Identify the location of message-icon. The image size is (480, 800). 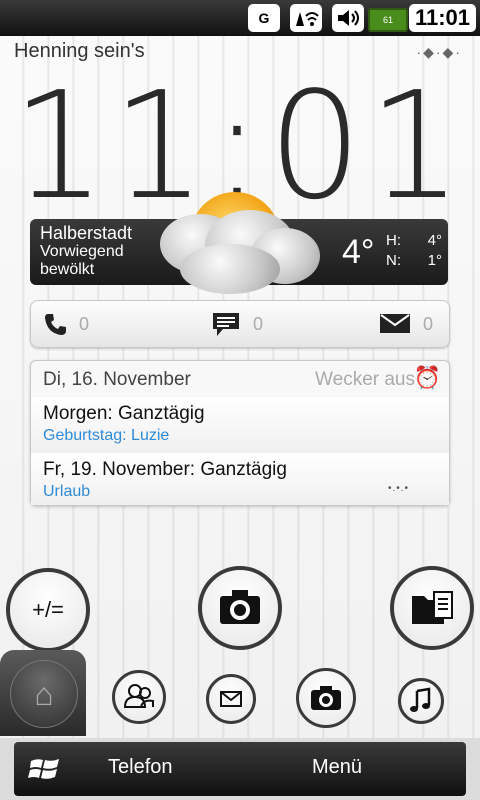
(226, 328).